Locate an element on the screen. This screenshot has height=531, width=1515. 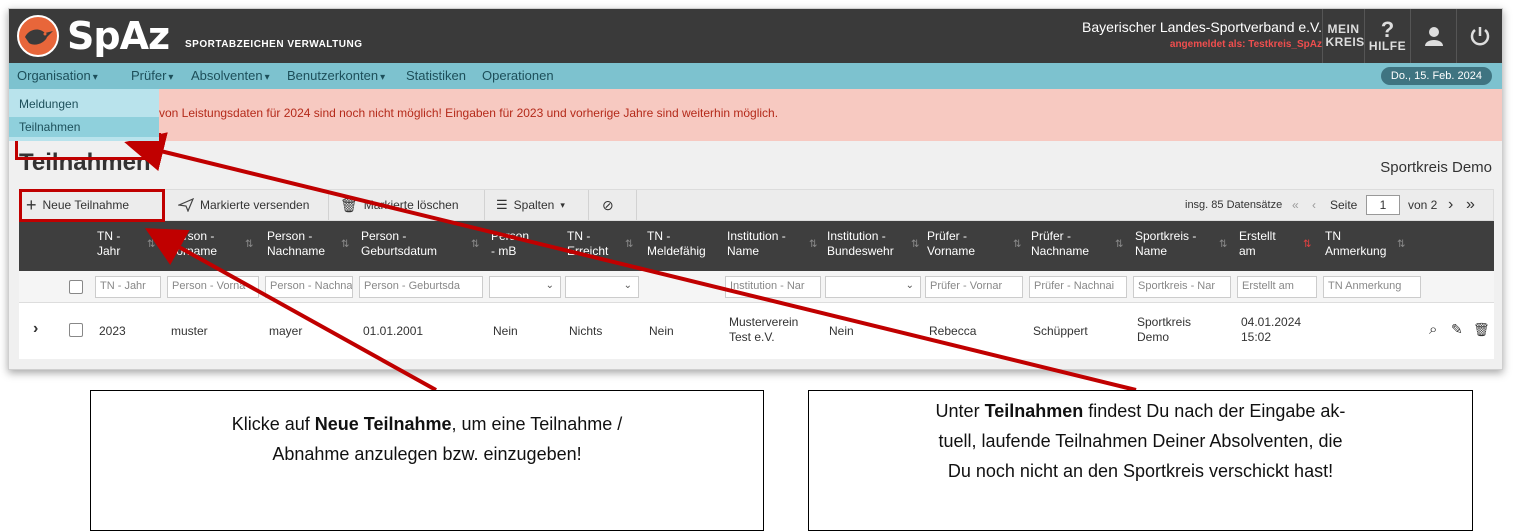
arrow-to-neue-teilnahme is located at coordinates (291, 310).